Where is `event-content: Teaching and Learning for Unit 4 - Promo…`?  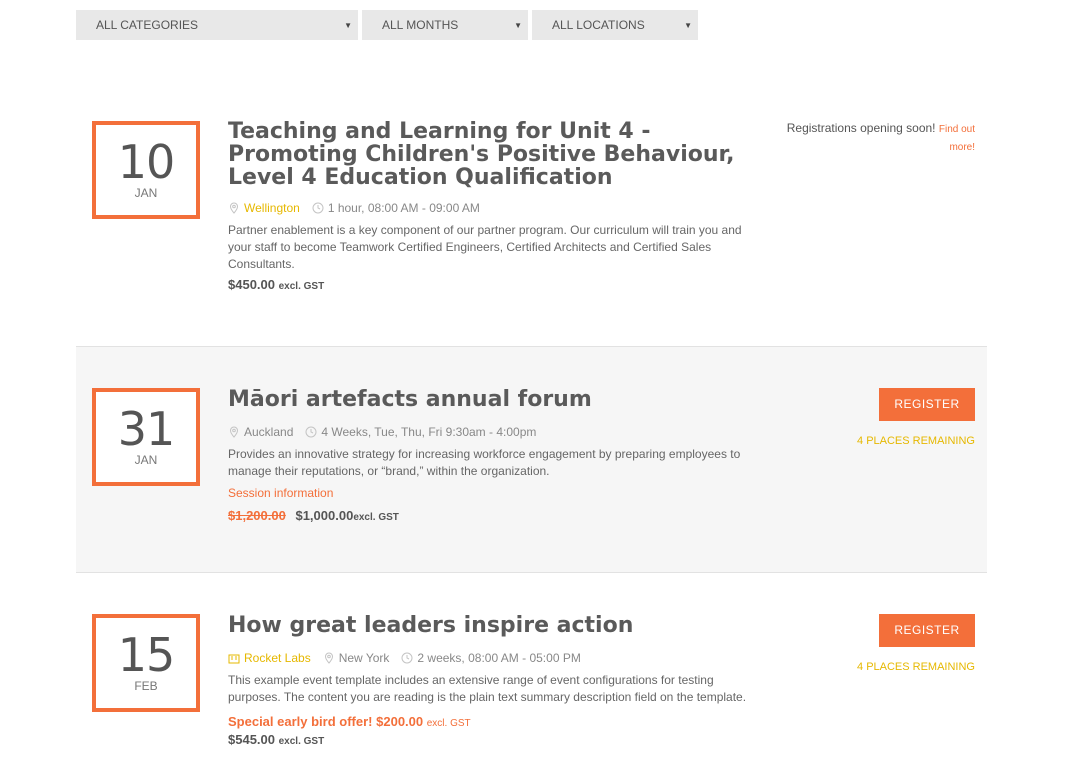 event-content: Teaching and Learning for Unit 4 - Promo… is located at coordinates (492, 206).